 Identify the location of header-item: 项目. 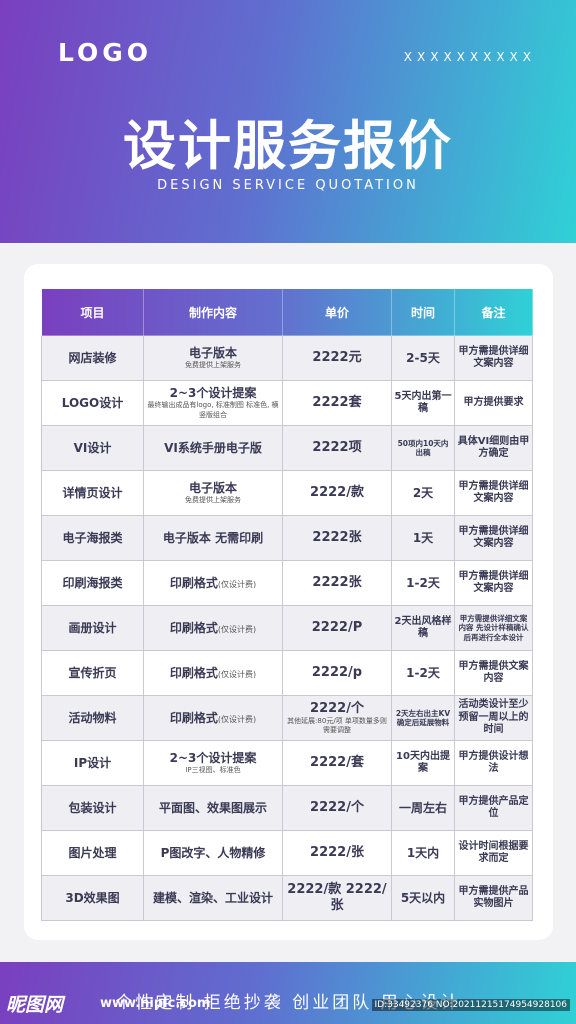
(92, 312).